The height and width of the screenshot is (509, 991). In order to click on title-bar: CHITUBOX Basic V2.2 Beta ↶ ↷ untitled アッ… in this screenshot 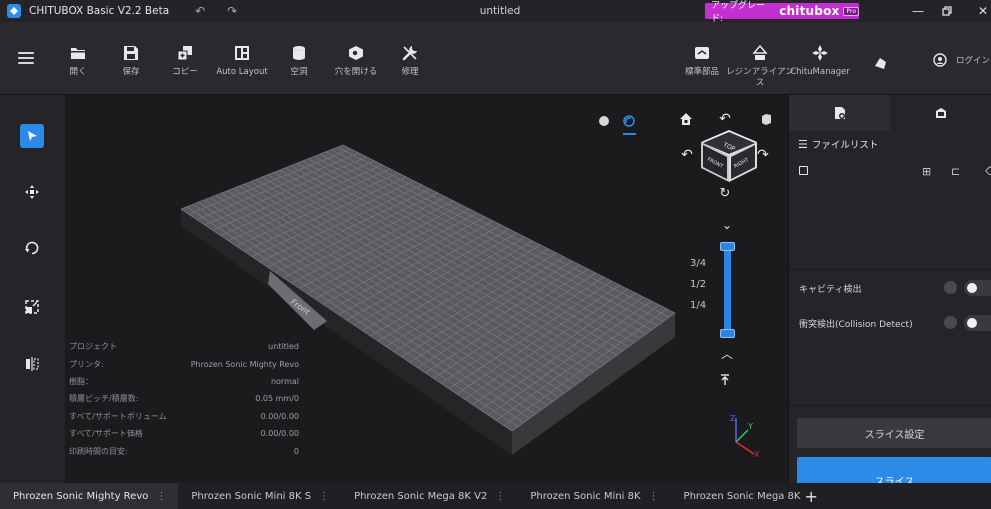, I will do `click(495, 12)`.